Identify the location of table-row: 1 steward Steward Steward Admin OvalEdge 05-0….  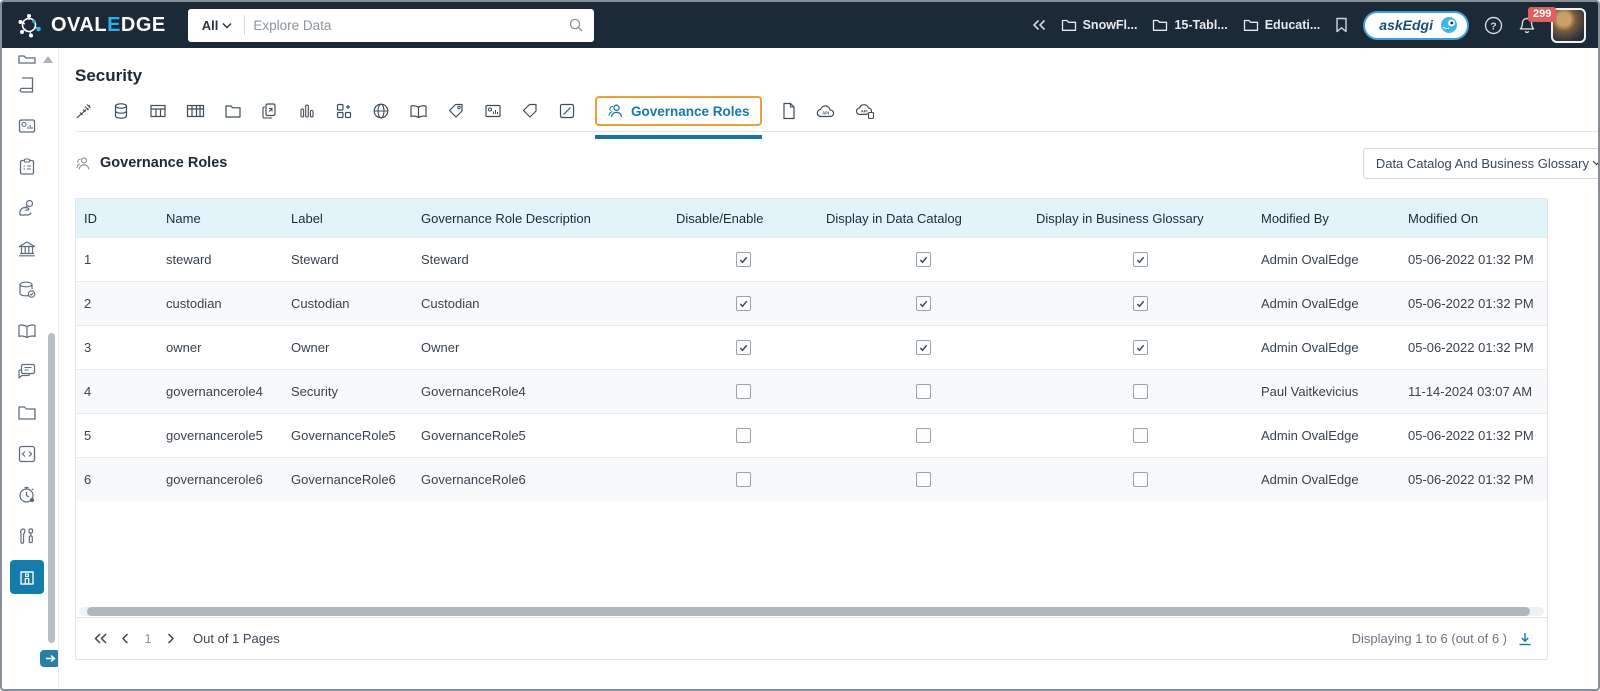
(811, 259).